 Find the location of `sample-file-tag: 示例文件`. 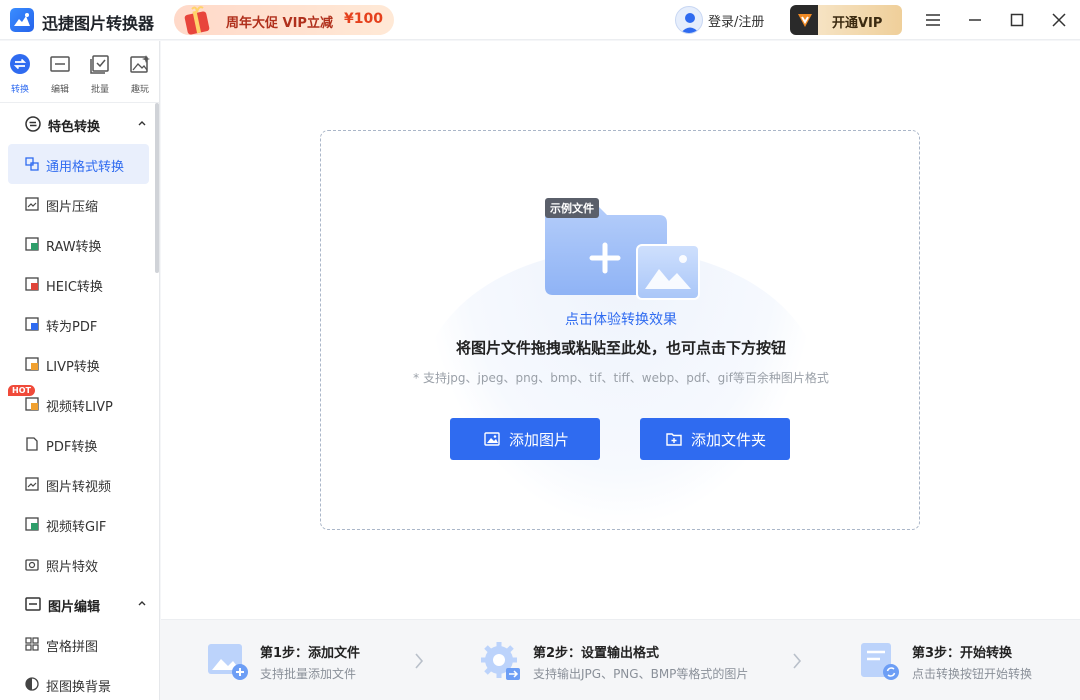

sample-file-tag: 示例文件 is located at coordinates (572, 208).